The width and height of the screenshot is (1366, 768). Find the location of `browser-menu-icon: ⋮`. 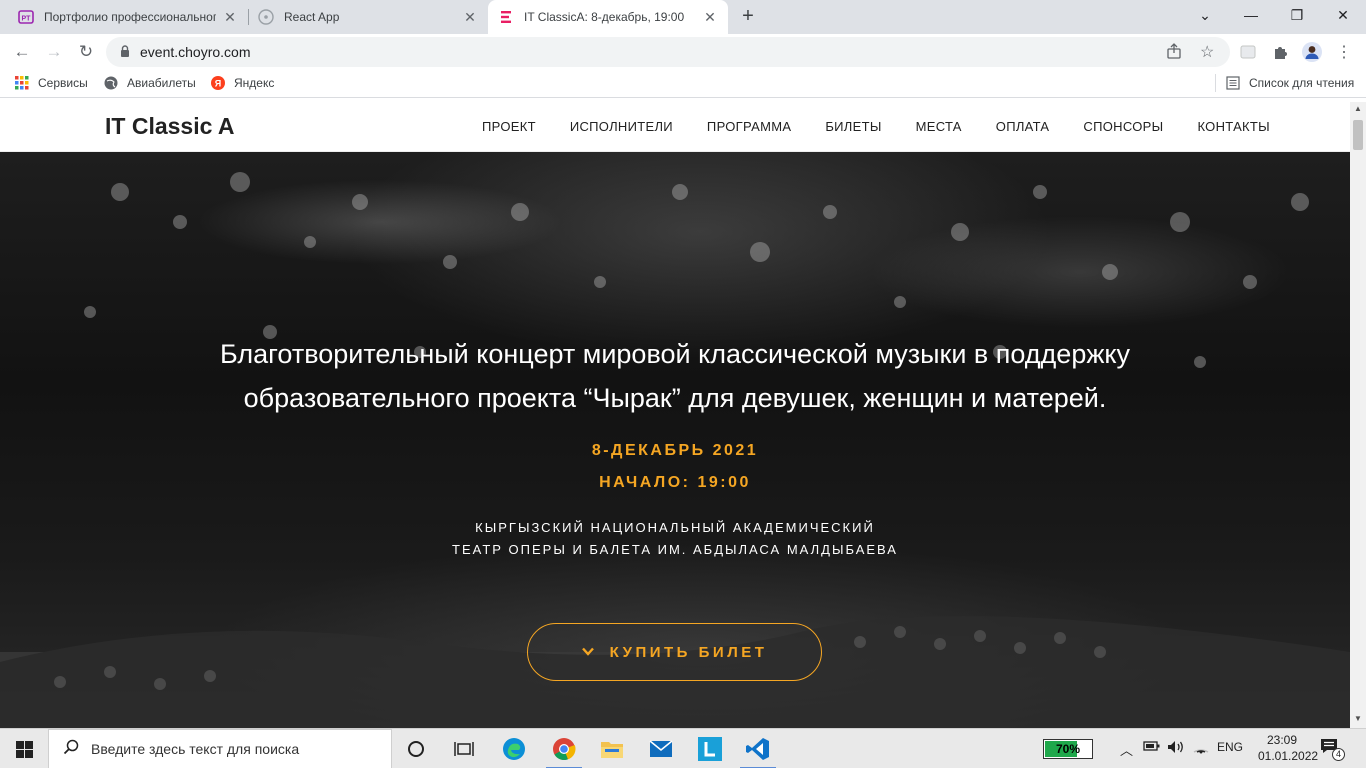

browser-menu-icon: ⋮ is located at coordinates (1344, 52).